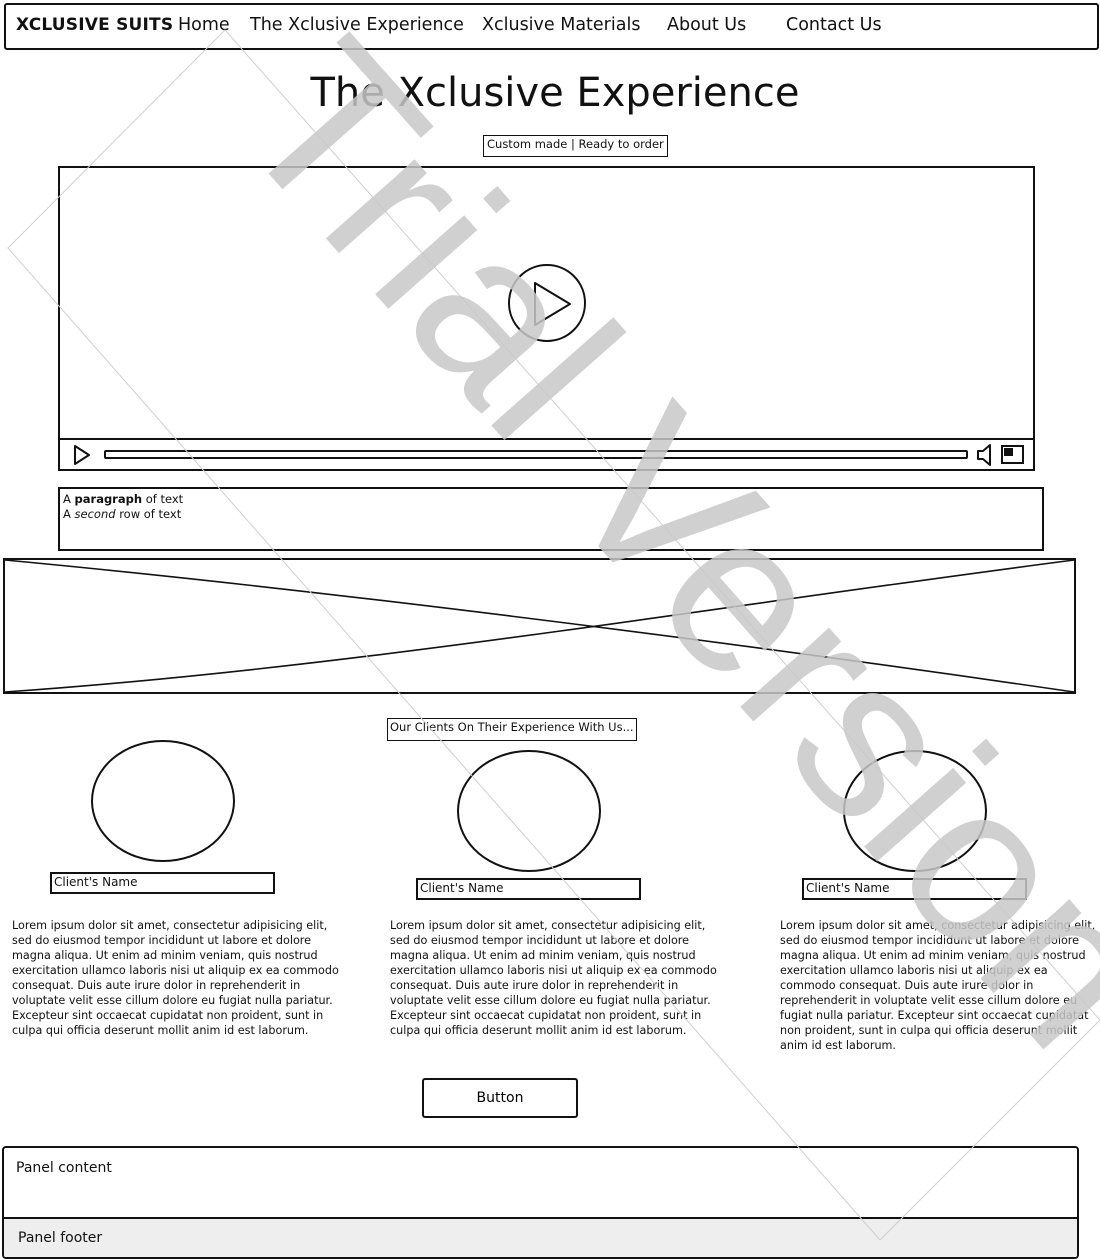  What do you see at coordinates (357, 25) in the screenshot?
I see `nav-link-experience: The Xclusive Experience` at bounding box center [357, 25].